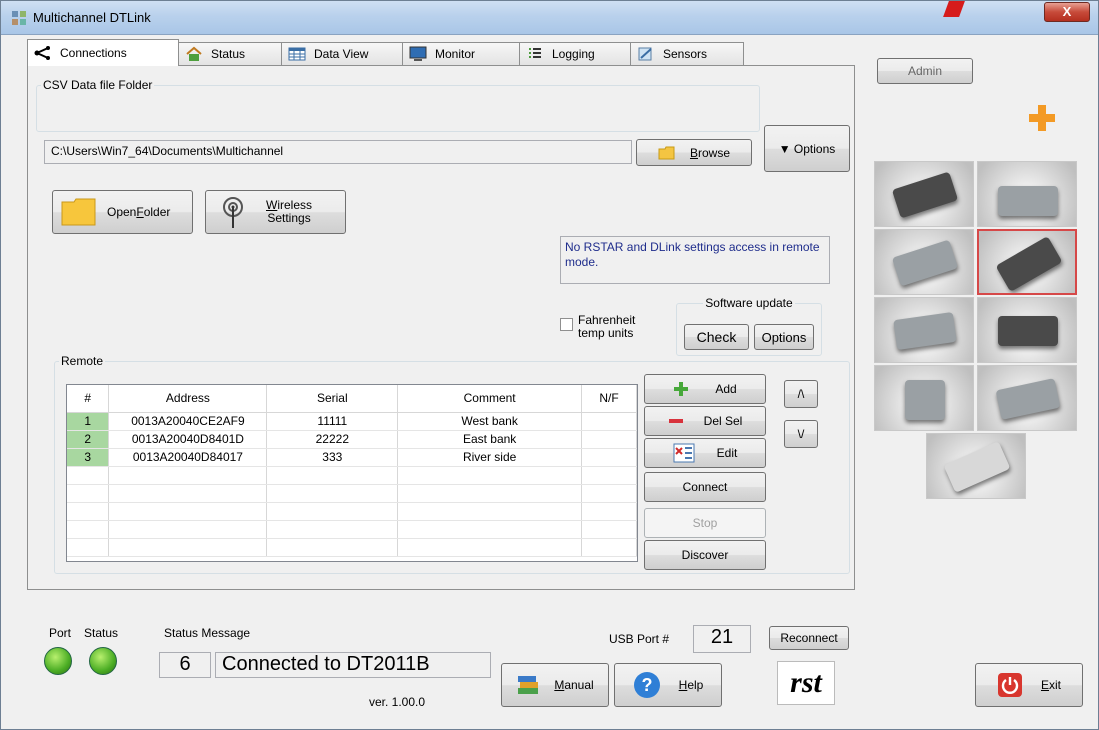 The image size is (1099, 730). Describe the element at coordinates (807, 148) in the screenshot. I see `options-dropdown-button: ▼ Options` at that location.